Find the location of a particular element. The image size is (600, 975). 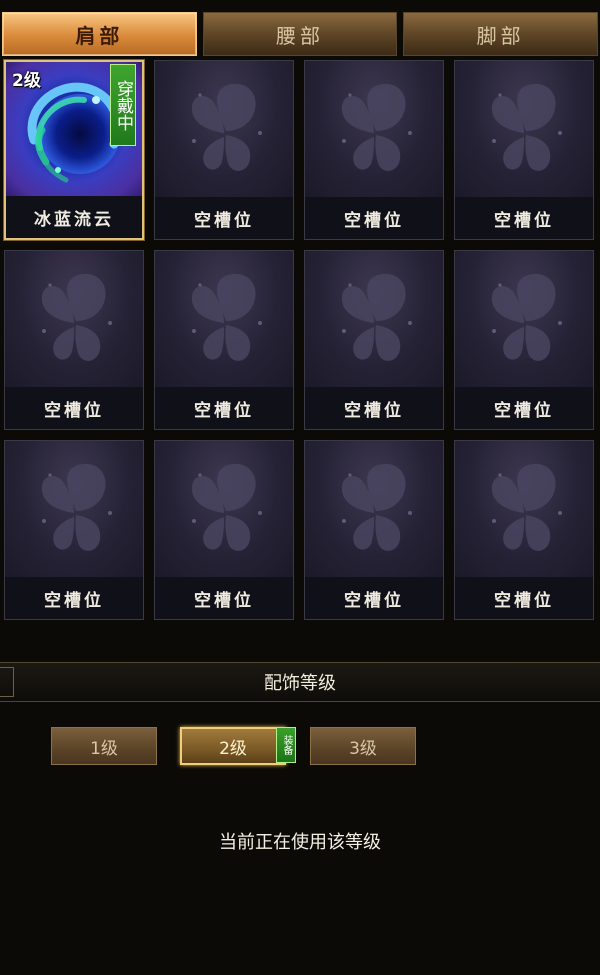

tab-waist: 腰部 is located at coordinates (300, 34).